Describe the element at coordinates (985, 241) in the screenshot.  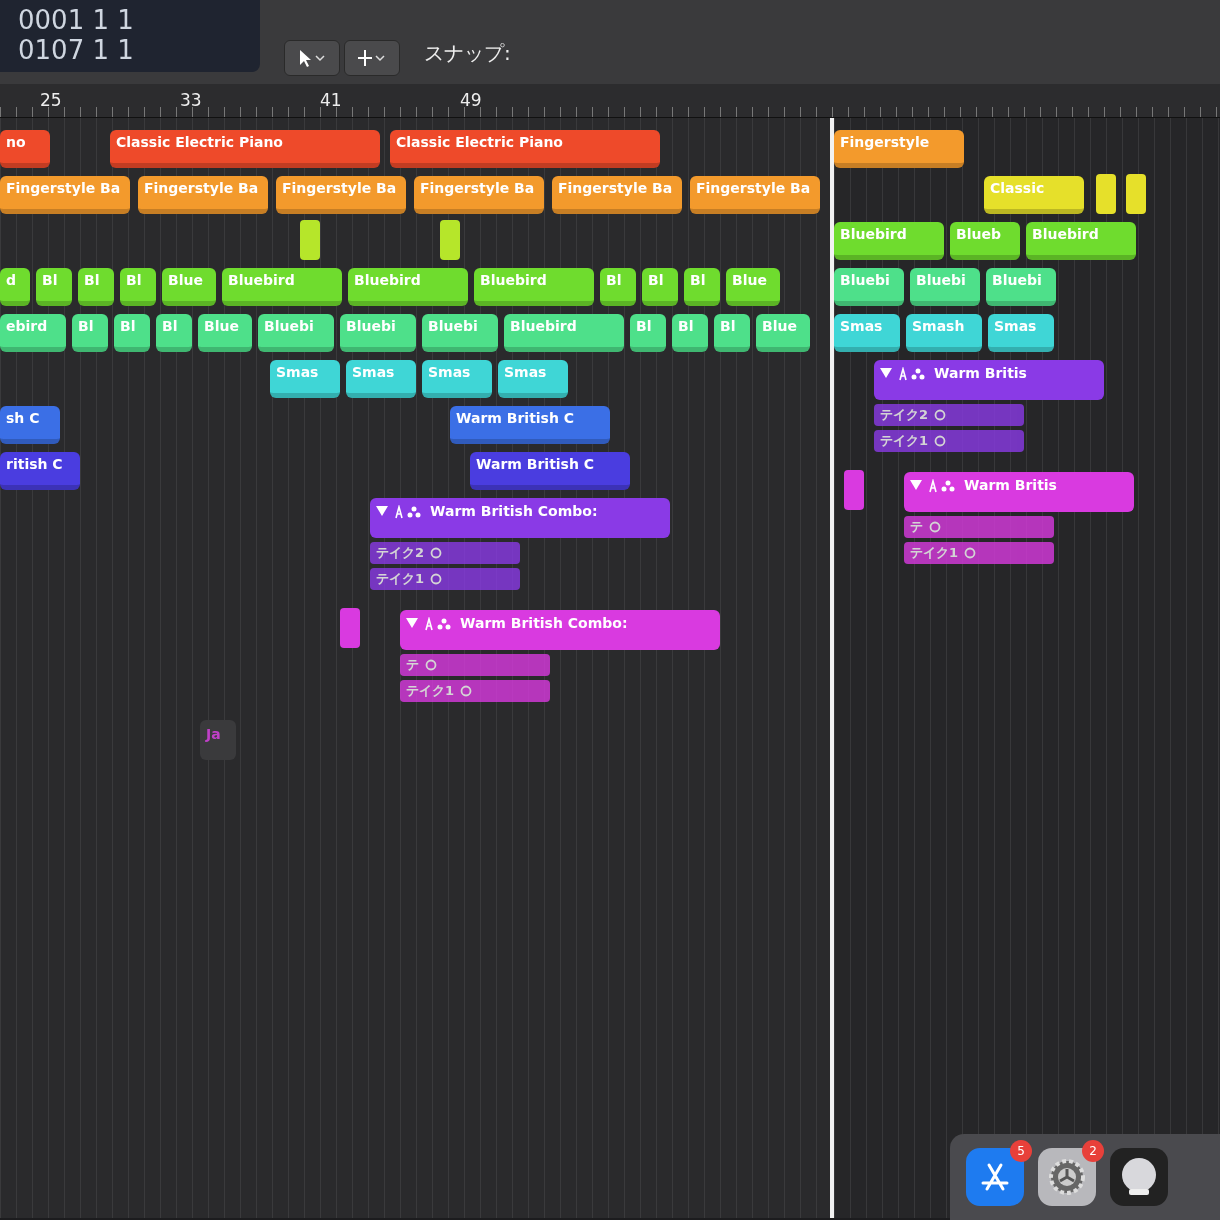
I see `track-region: Blueb` at that location.